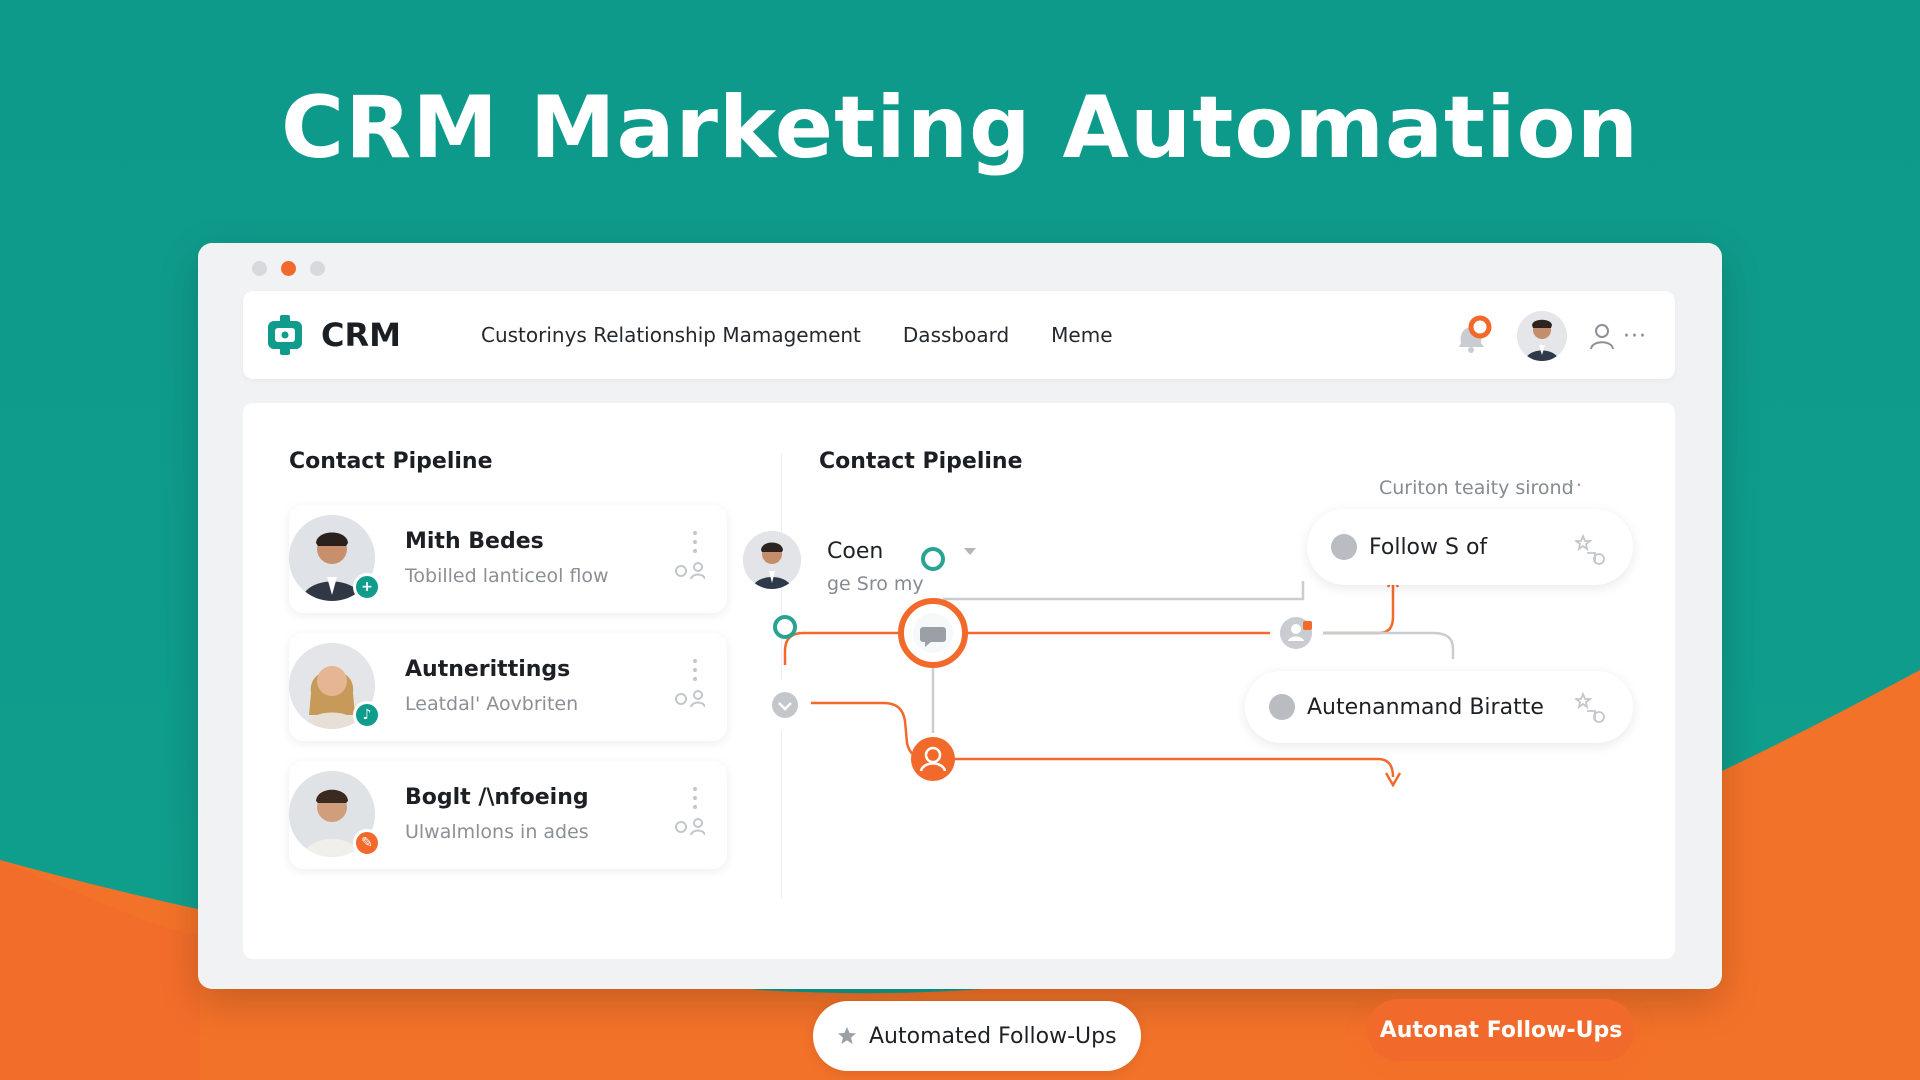  Describe the element at coordinates (956, 335) in the screenshot. I see `nav-item-dashboard: Dassboard` at that location.